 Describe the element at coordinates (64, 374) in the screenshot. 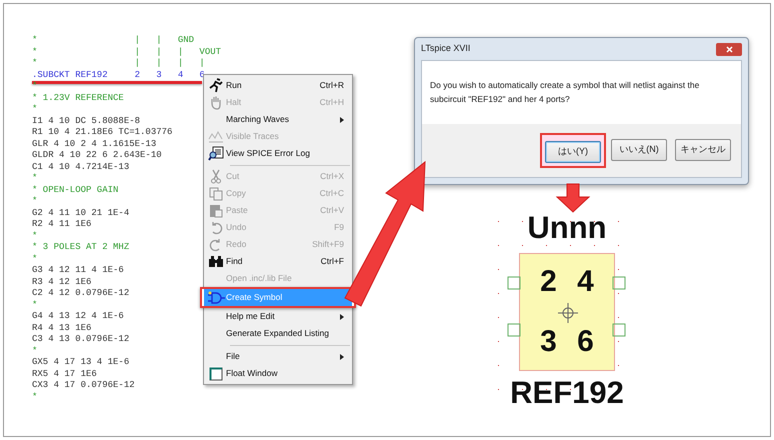

I see `netlist-line: RX5 4 17 1E6` at that location.